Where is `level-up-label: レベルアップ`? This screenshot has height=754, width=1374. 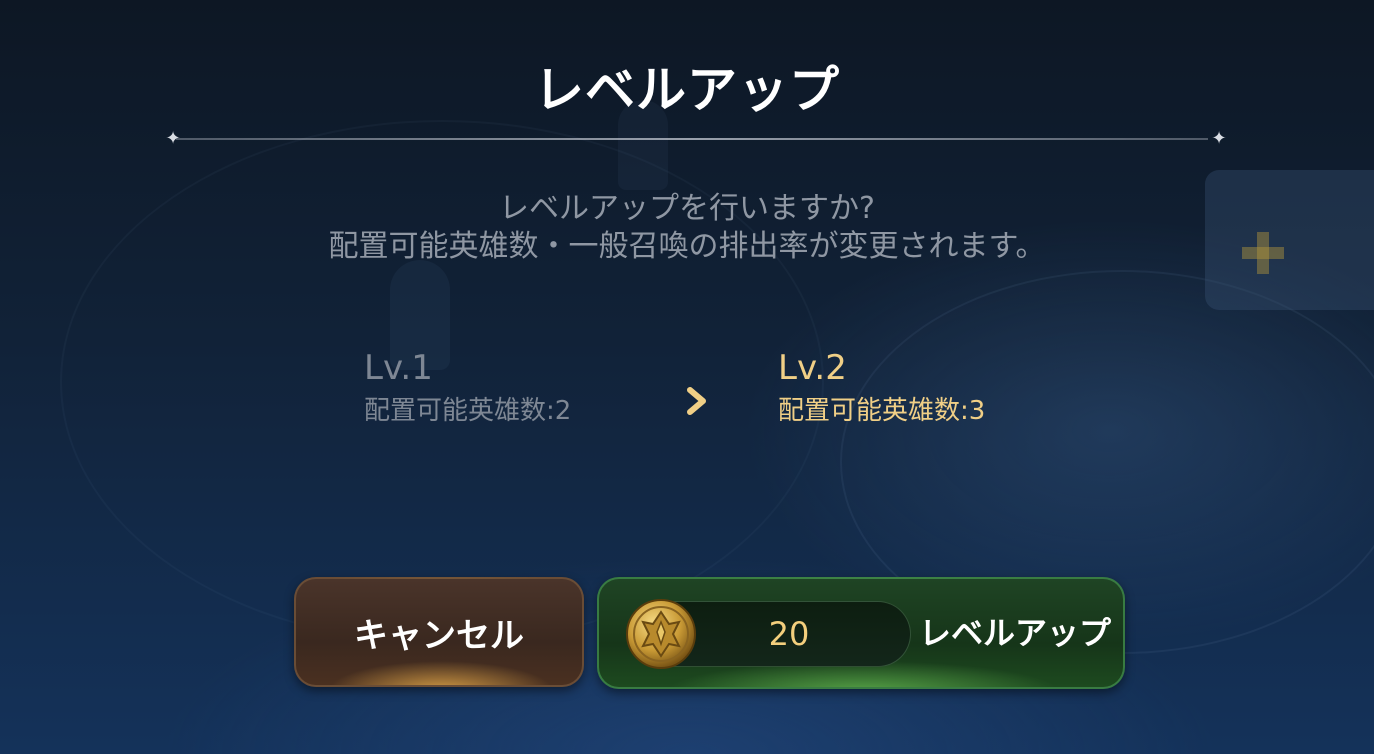
level-up-label: レベルアップ is located at coordinates (1014, 633).